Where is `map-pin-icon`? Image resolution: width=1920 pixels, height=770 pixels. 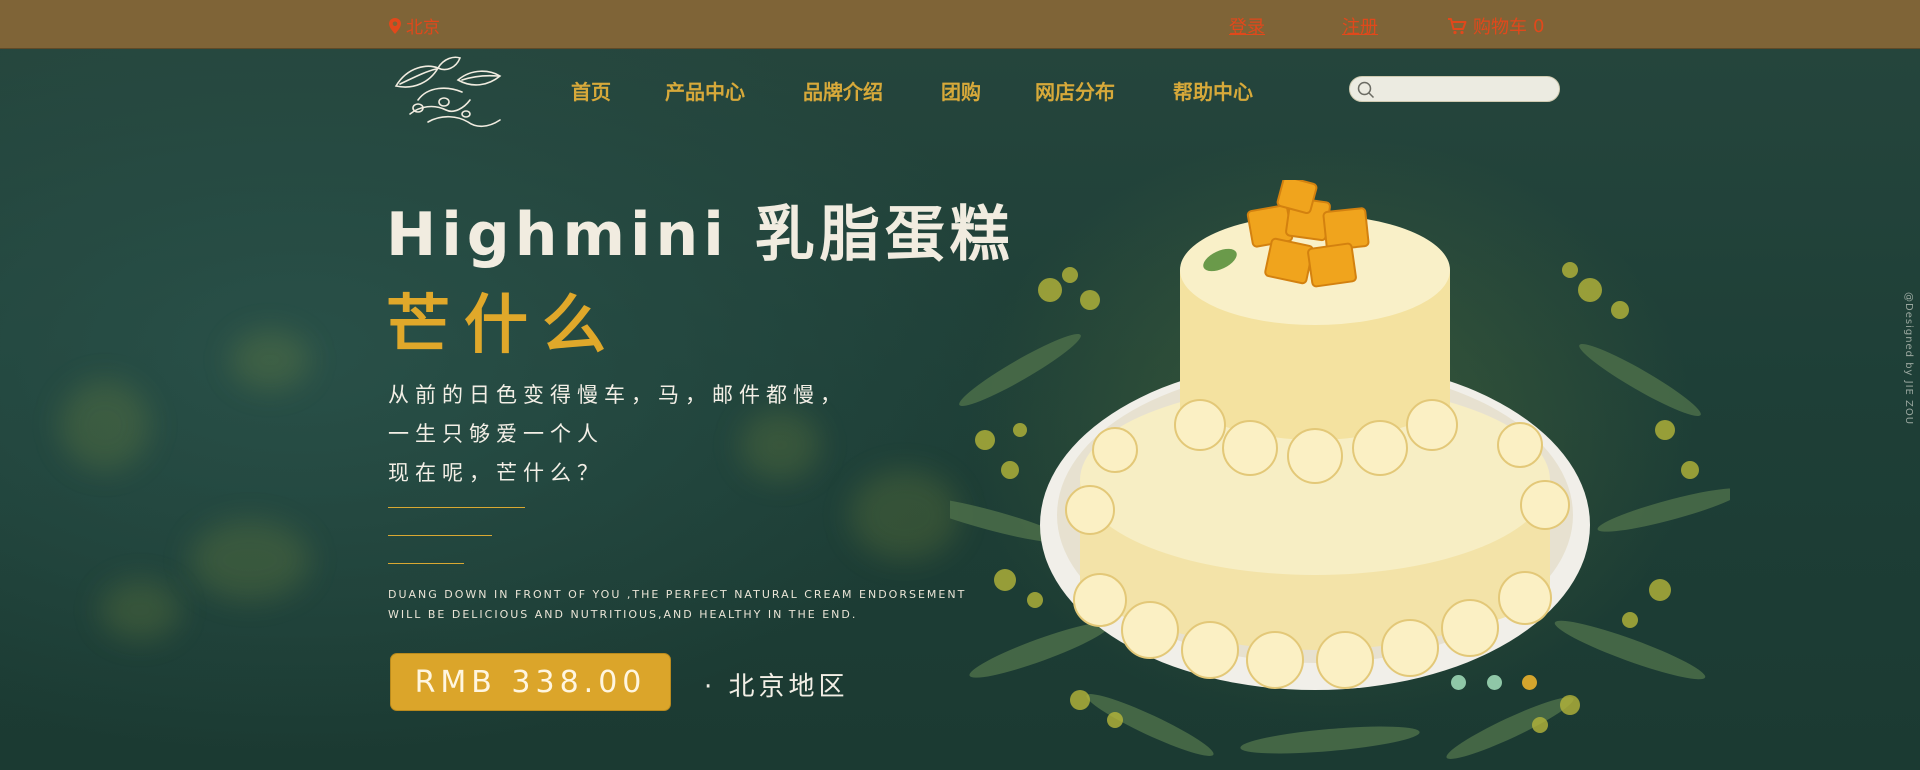 map-pin-icon is located at coordinates (395, 25).